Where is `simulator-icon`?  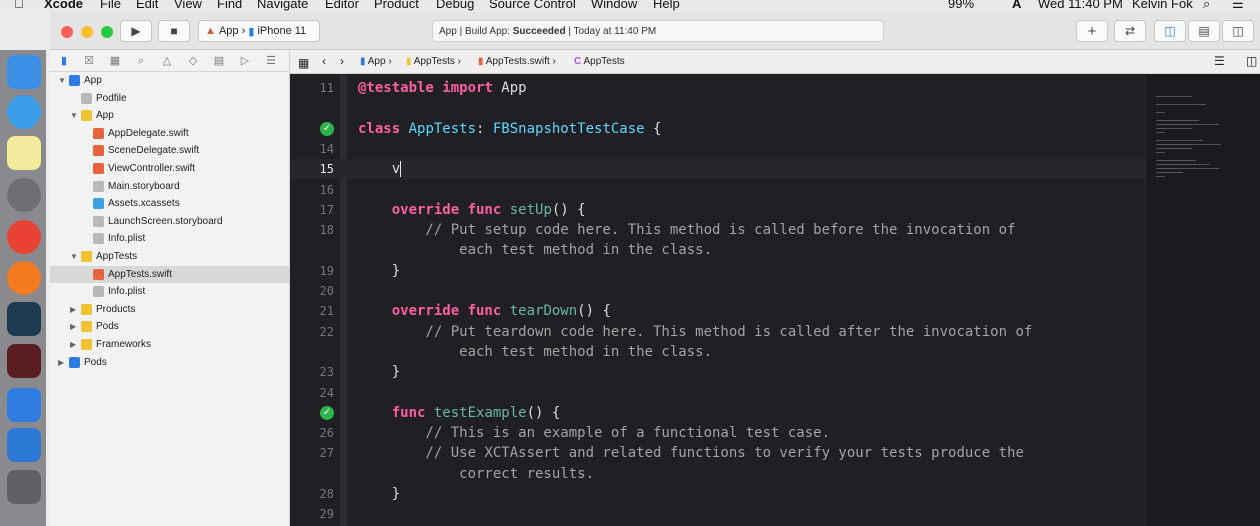
simulator-icon is located at coordinates (24, 405).